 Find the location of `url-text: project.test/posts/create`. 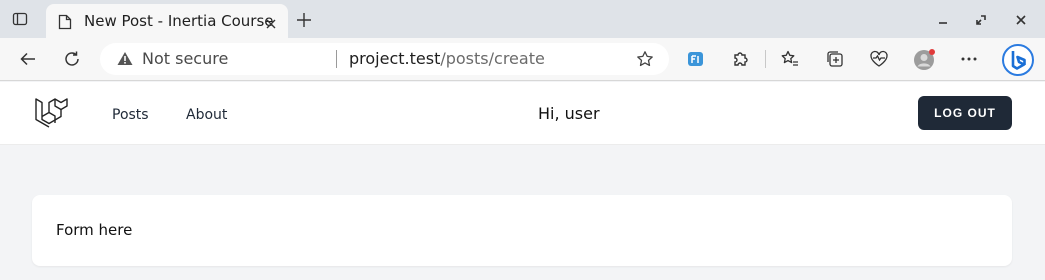

url-text: project.test/posts/create is located at coordinates (447, 58).